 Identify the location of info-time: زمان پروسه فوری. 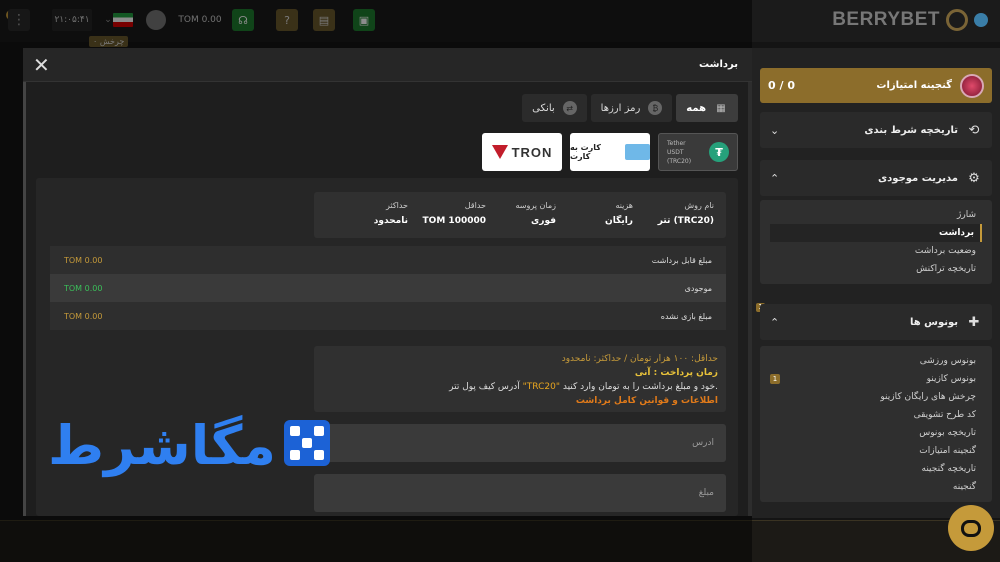
(536, 213).